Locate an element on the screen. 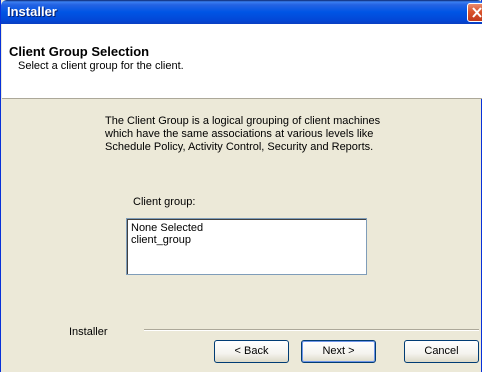  window-title: Installer is located at coordinates (32, 11).